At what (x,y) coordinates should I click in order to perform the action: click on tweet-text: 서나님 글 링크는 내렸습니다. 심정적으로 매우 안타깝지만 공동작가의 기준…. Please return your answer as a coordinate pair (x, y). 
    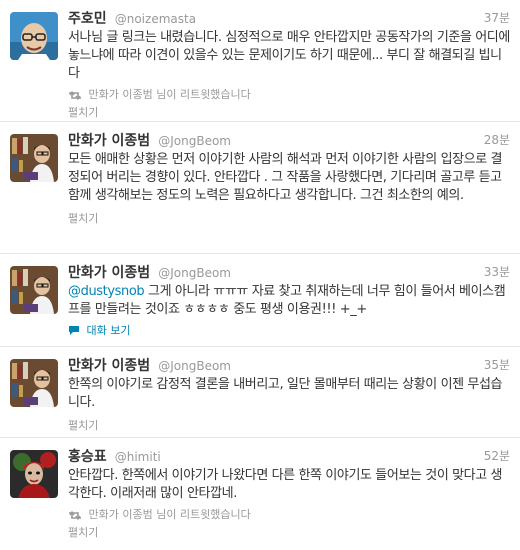
    Looking at the image, I should click on (289, 55).